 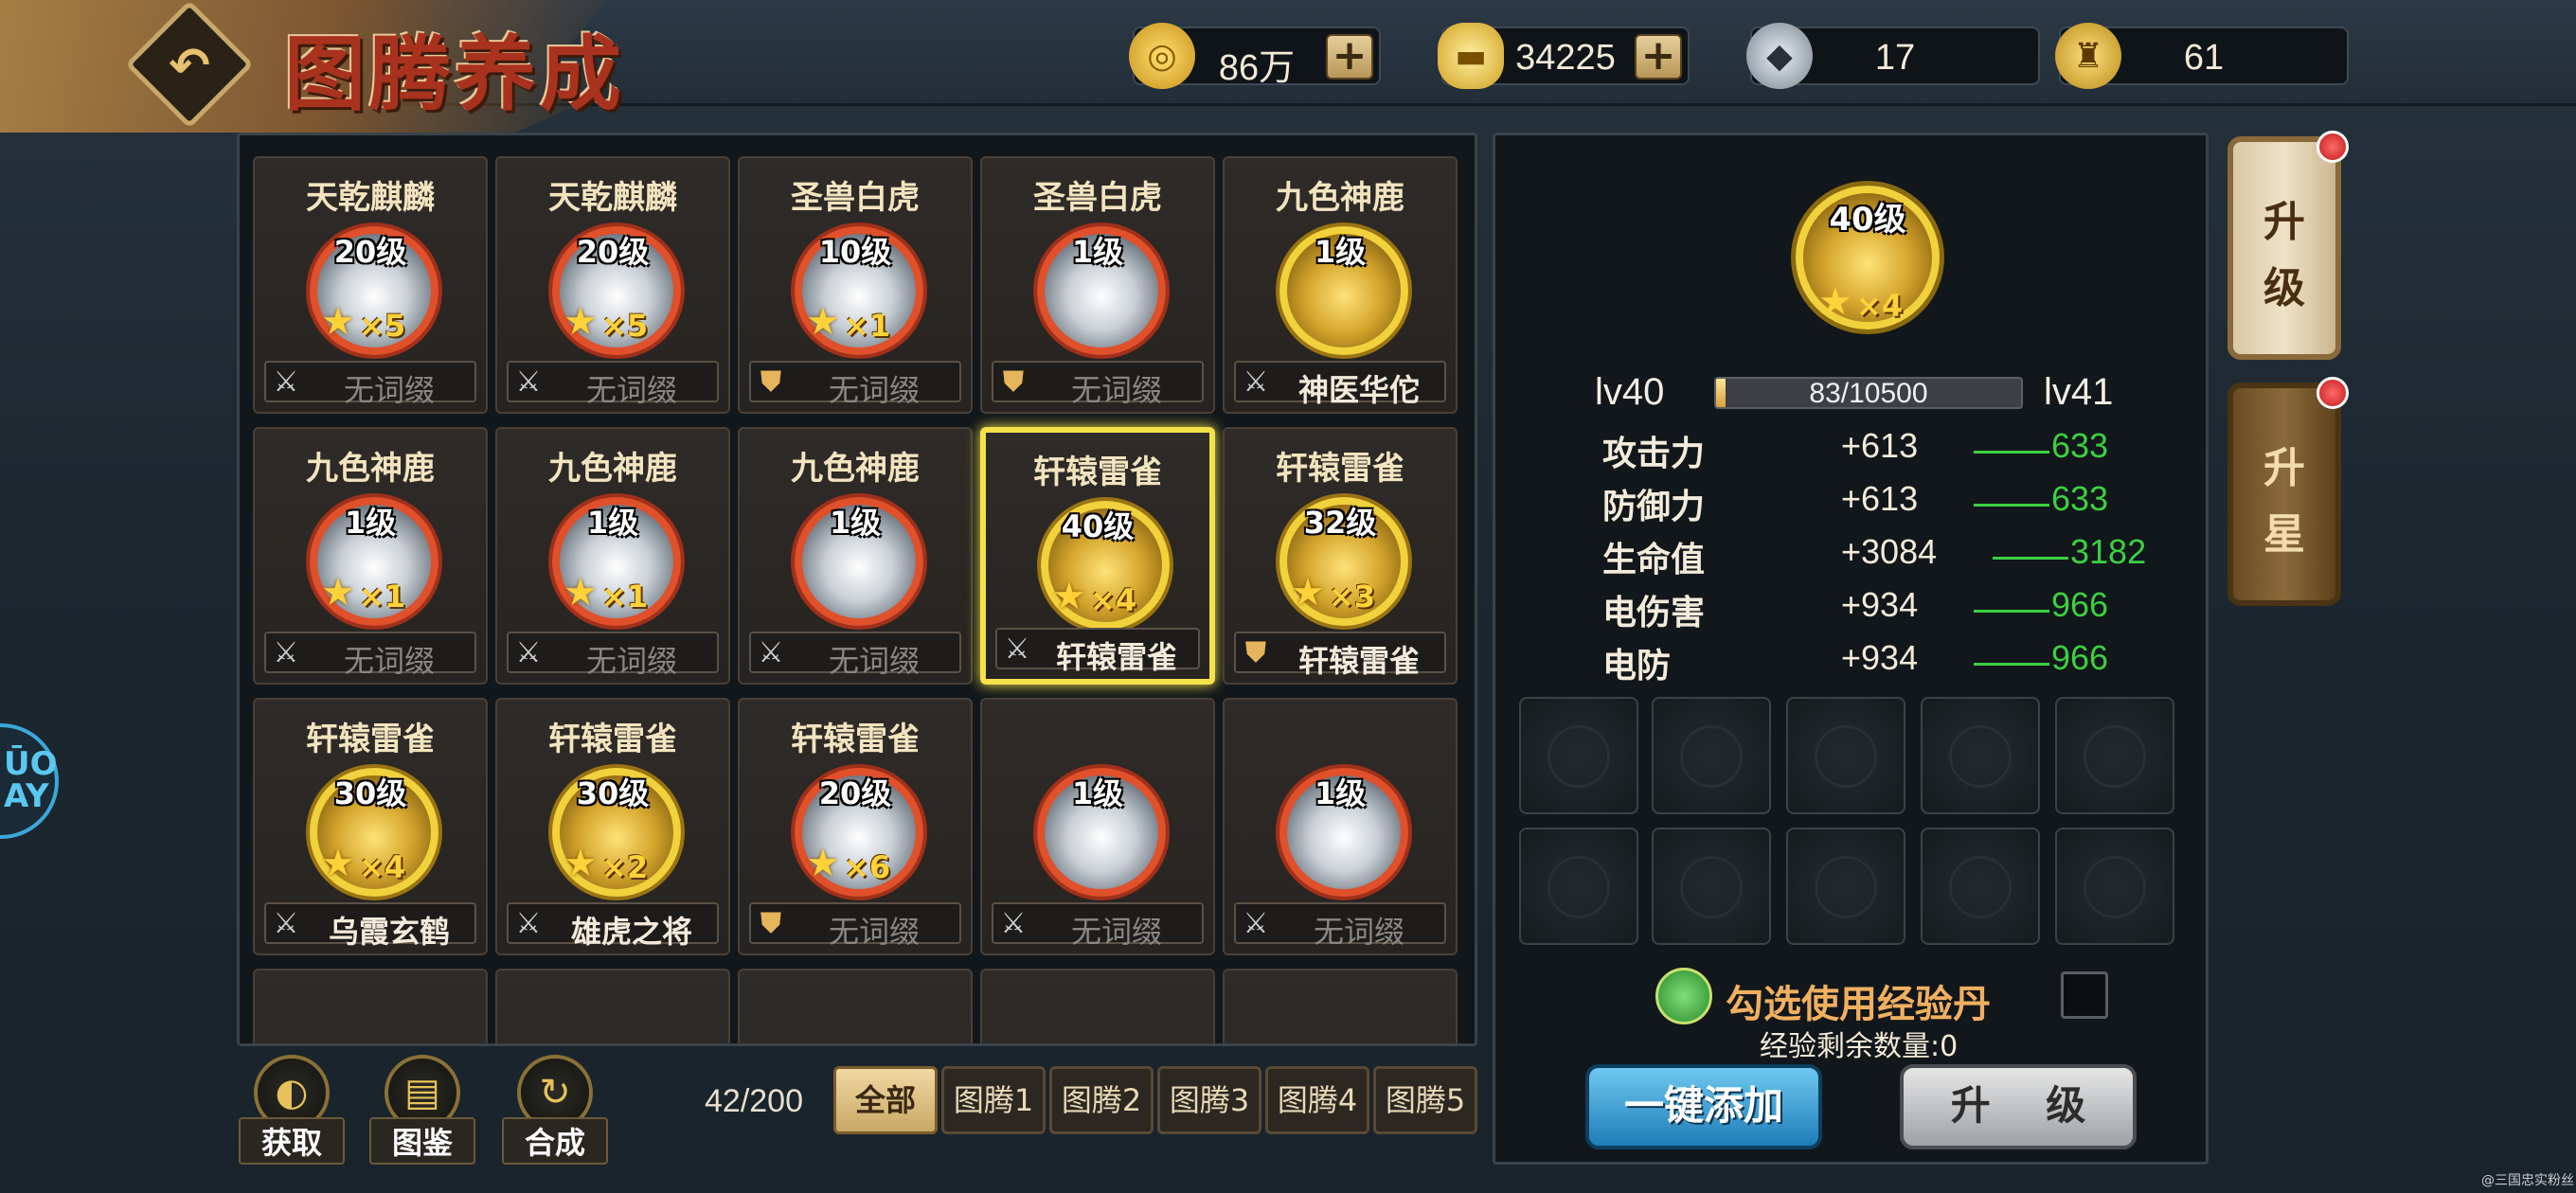 I want to click on affix-bar: ⚔ 乌霞玄鹤, so click(x=370, y=926).